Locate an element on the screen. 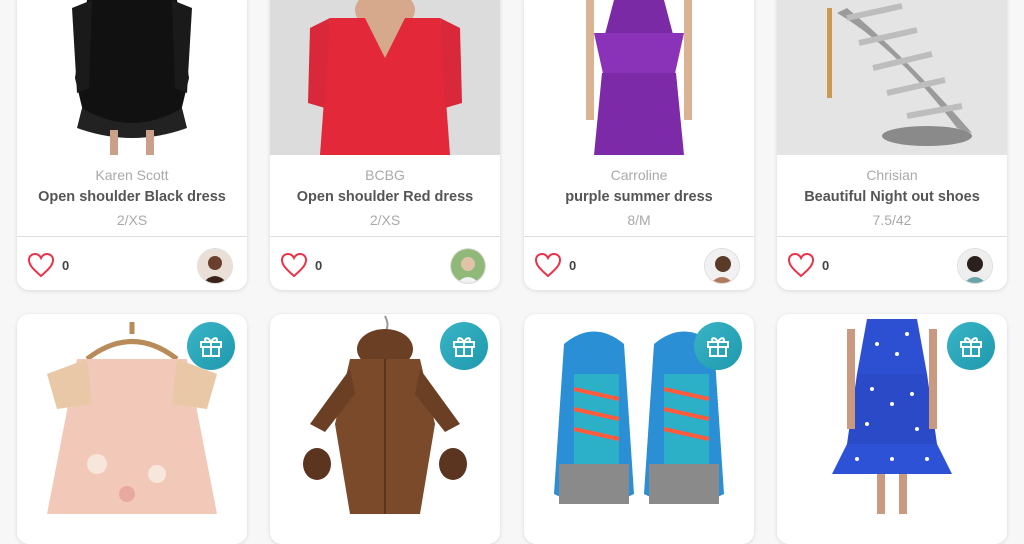 Image resolution: width=1024 pixels, height=544 pixels. red-dress-image is located at coordinates (385, 77).